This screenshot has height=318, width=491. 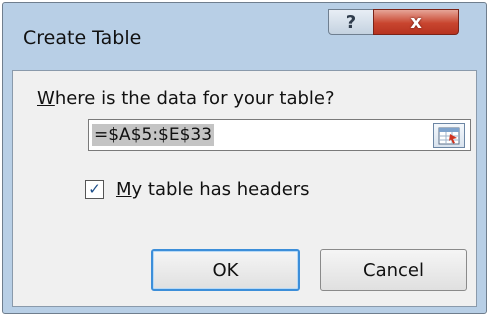 I want to click on close-button: x, so click(x=416, y=22).